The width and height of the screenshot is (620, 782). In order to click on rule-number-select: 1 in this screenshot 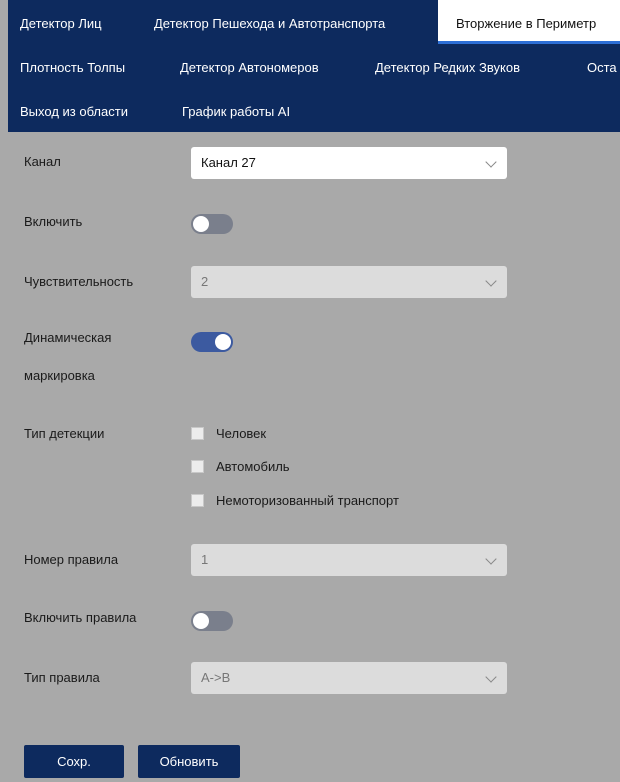, I will do `click(349, 560)`.